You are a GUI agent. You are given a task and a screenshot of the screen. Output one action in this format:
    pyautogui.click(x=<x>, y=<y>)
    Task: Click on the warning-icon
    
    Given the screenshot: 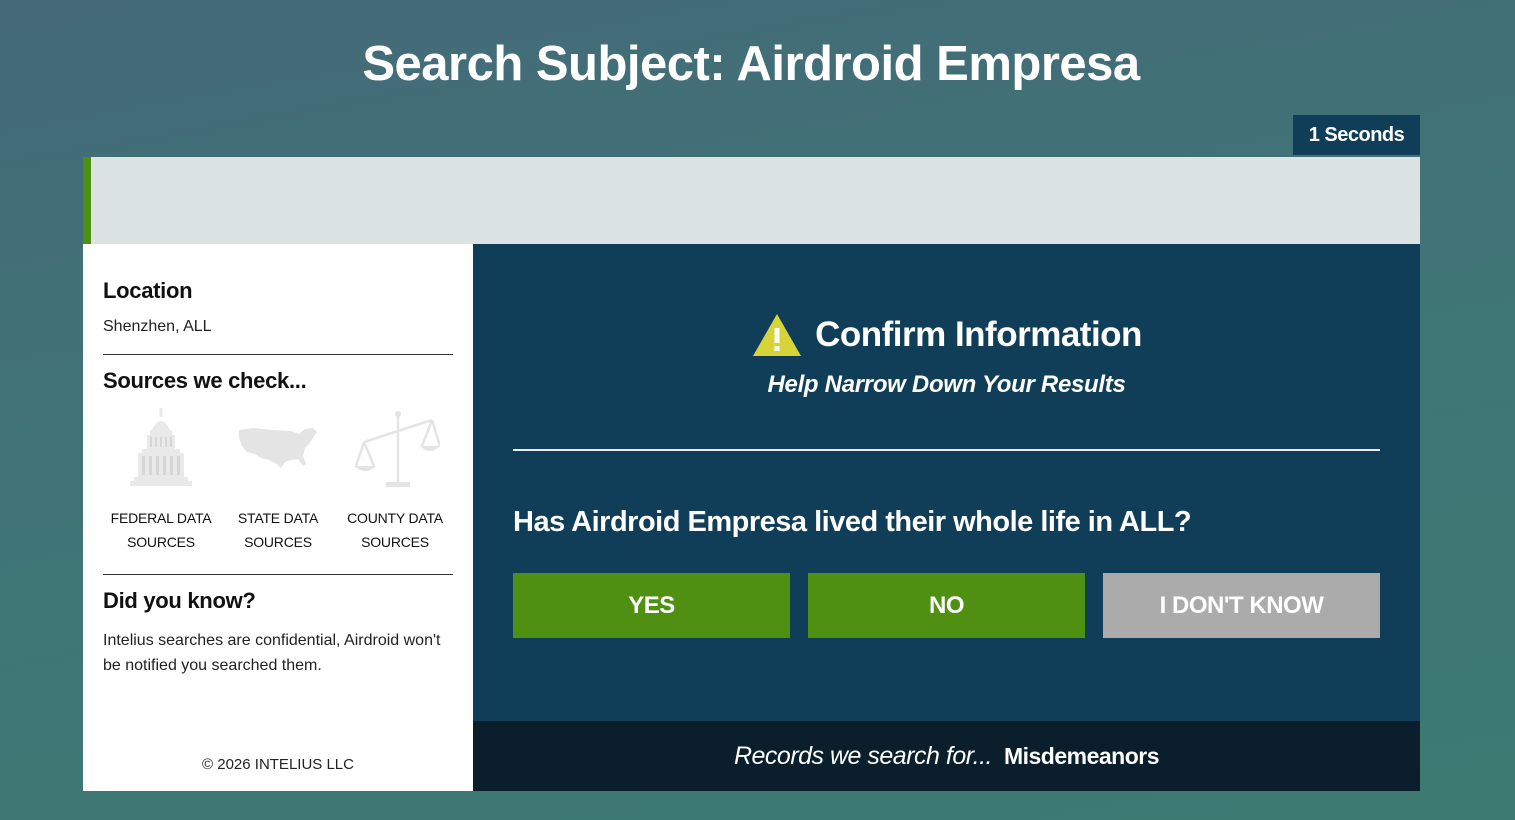 What is the action you would take?
    pyautogui.click(x=777, y=335)
    